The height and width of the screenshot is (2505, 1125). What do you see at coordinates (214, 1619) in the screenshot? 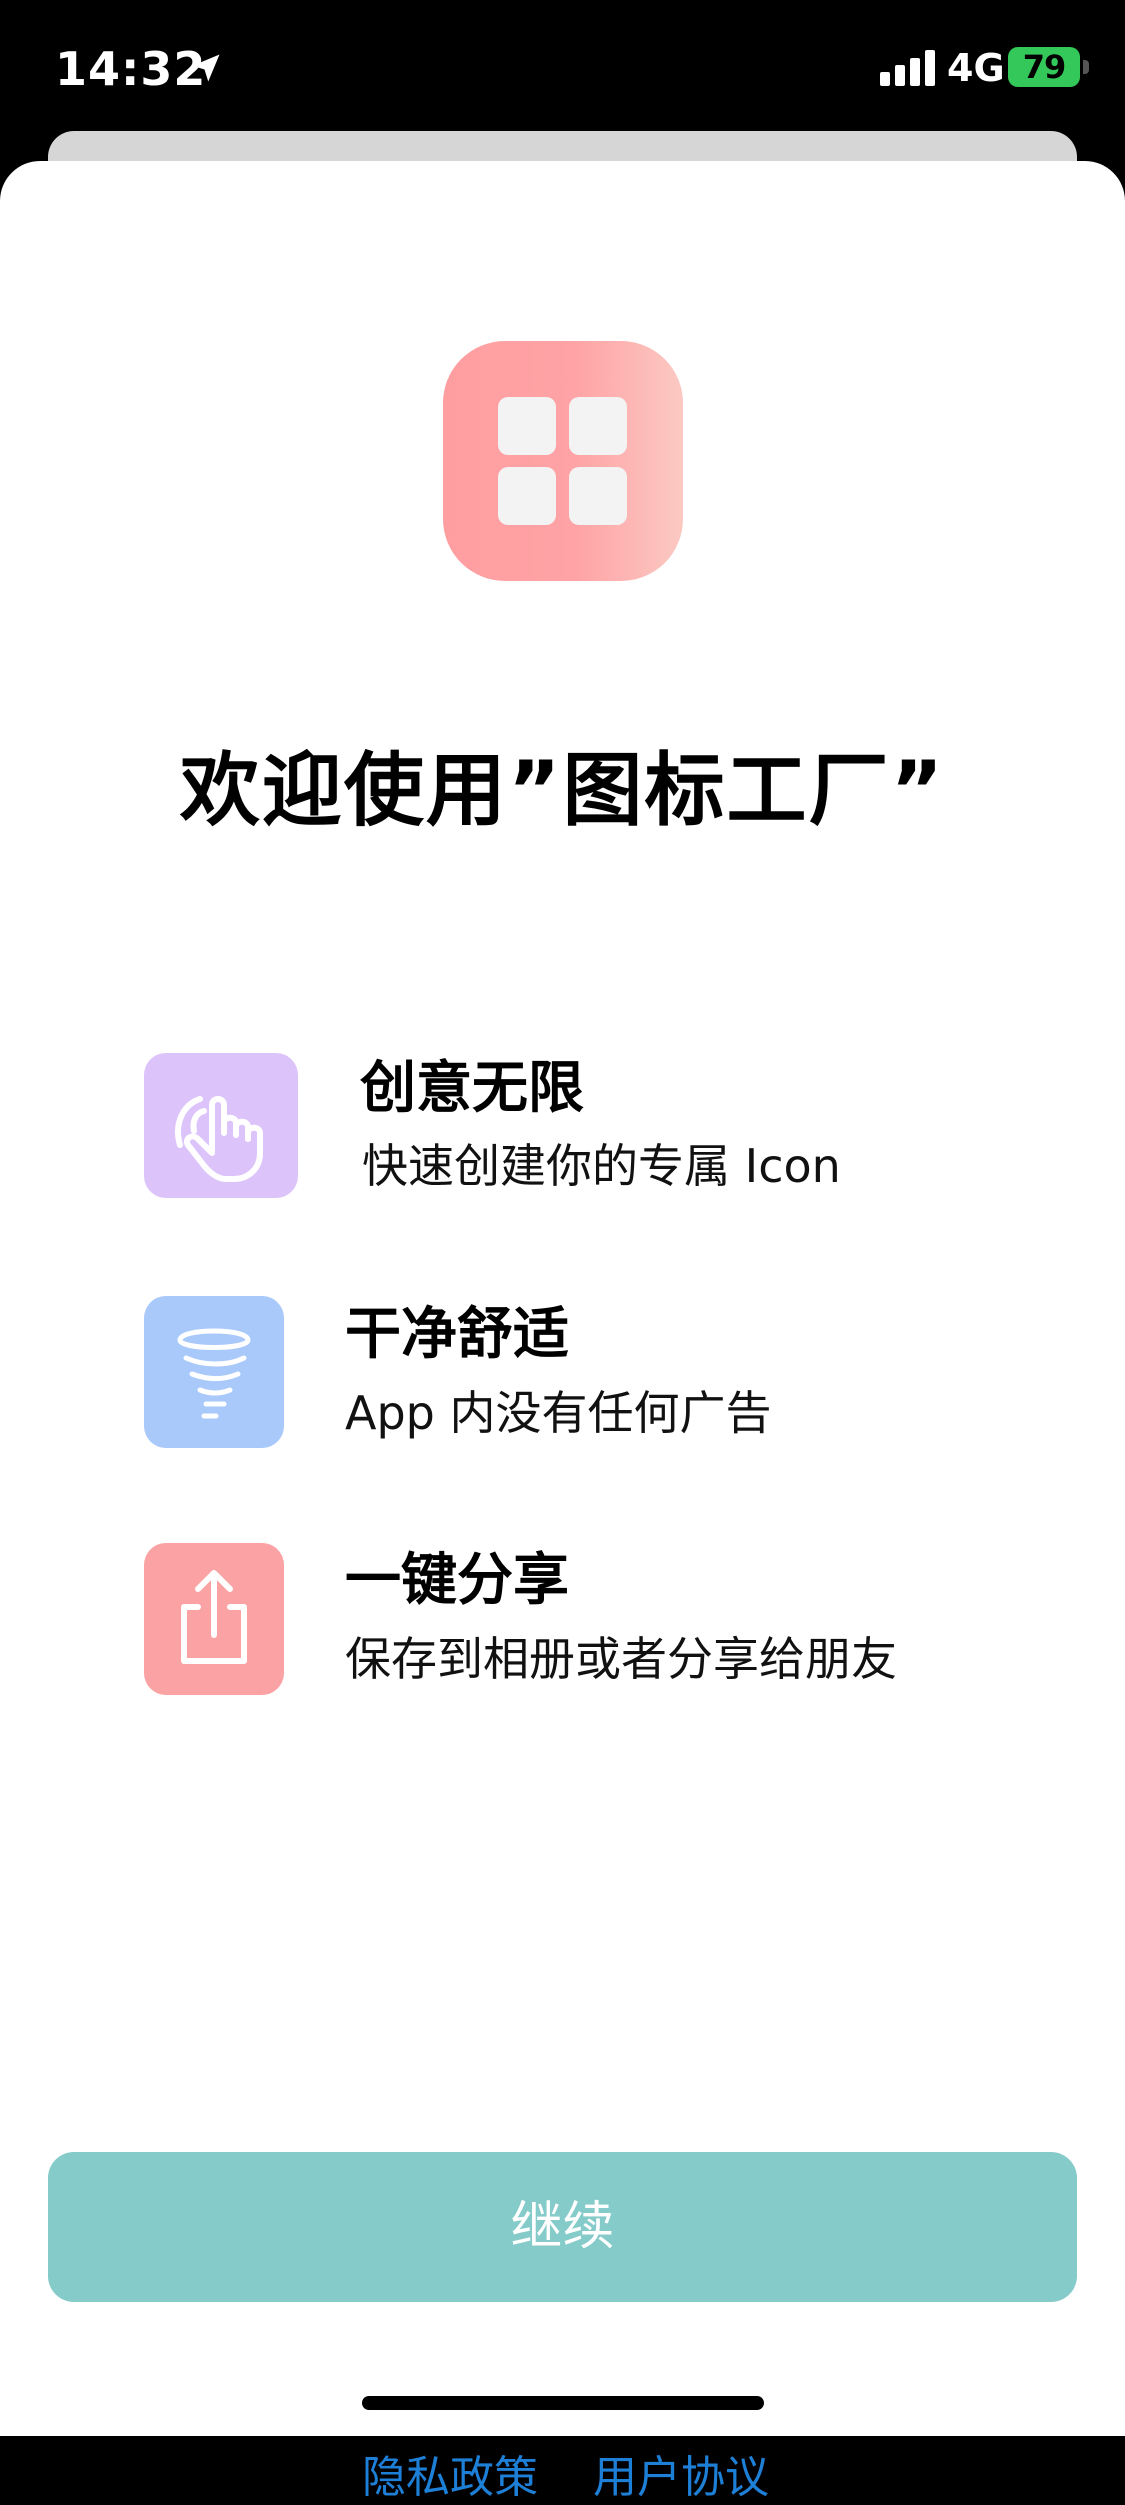
I see `share-icon` at bounding box center [214, 1619].